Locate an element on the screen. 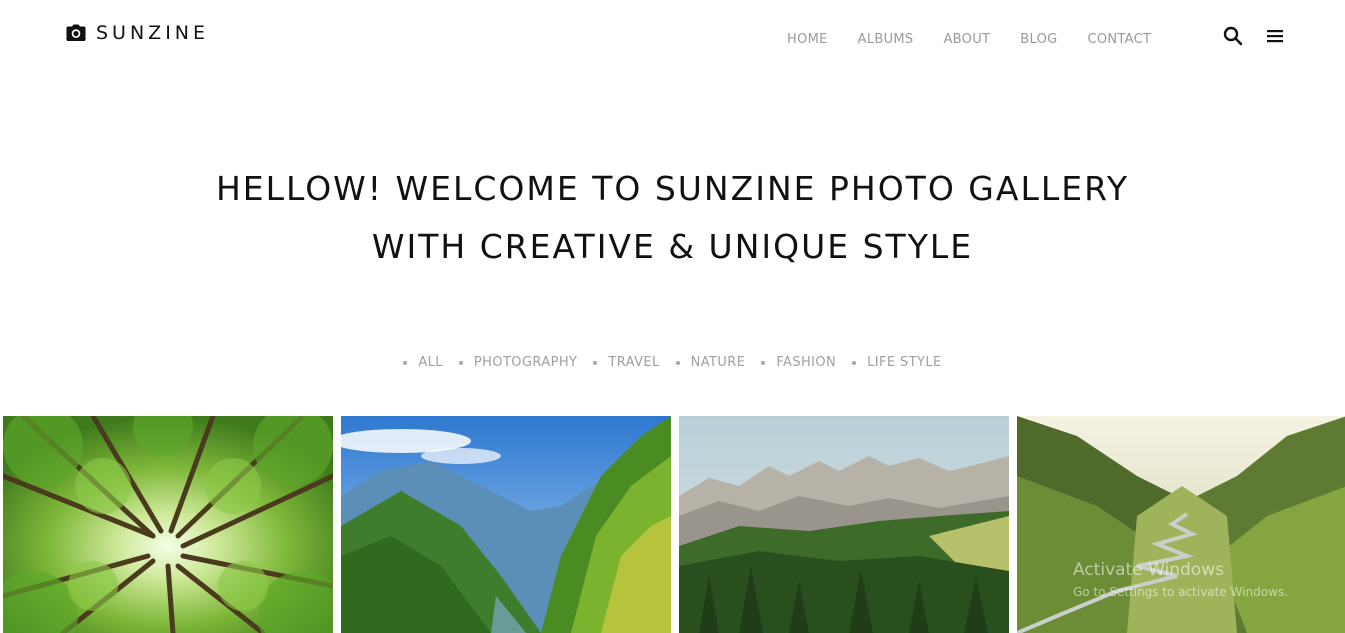 This screenshot has width=1345, height=633. filter-label: FASHION is located at coordinates (806, 362).